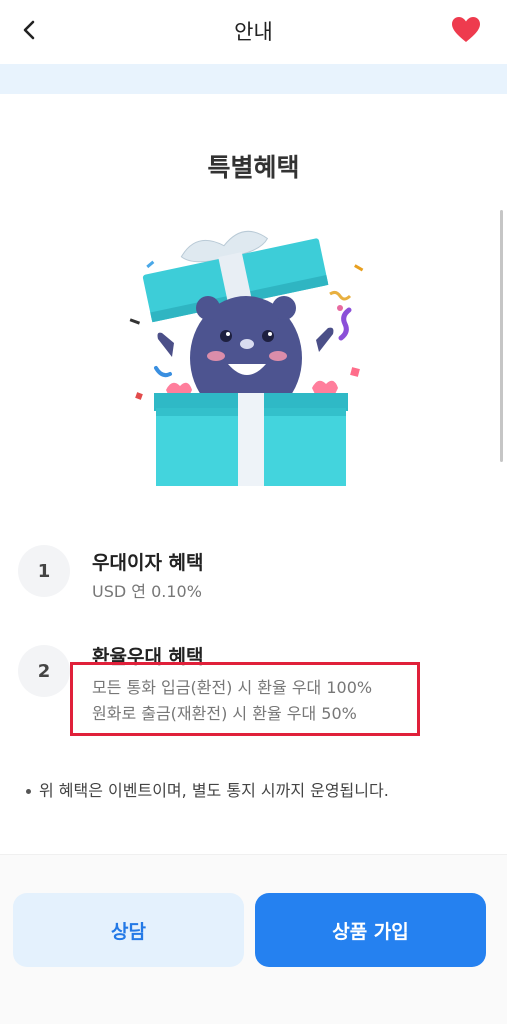 Image resolution: width=507 pixels, height=1024 pixels. What do you see at coordinates (253, 167) in the screenshot?
I see `section-title: 특별혜택` at bounding box center [253, 167].